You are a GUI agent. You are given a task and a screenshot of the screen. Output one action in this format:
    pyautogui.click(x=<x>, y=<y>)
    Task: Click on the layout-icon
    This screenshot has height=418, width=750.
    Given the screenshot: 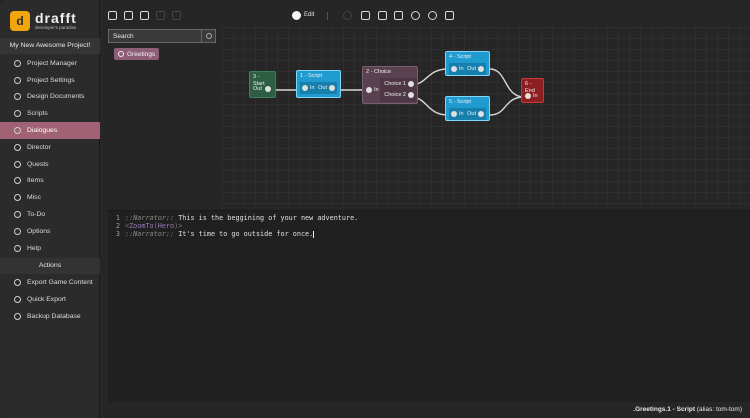 What is the action you would take?
    pyautogui.click(x=398, y=15)
    